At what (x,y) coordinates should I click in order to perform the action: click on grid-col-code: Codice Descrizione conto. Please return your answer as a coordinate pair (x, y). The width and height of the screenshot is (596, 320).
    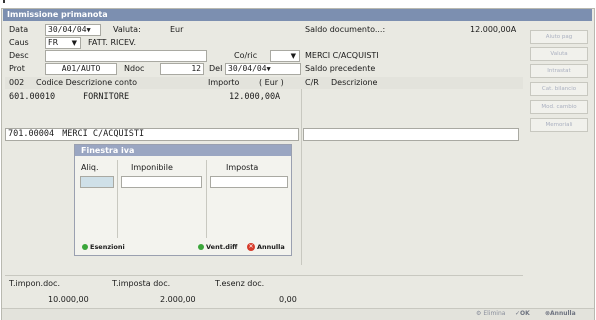
    Looking at the image, I should click on (87, 82).